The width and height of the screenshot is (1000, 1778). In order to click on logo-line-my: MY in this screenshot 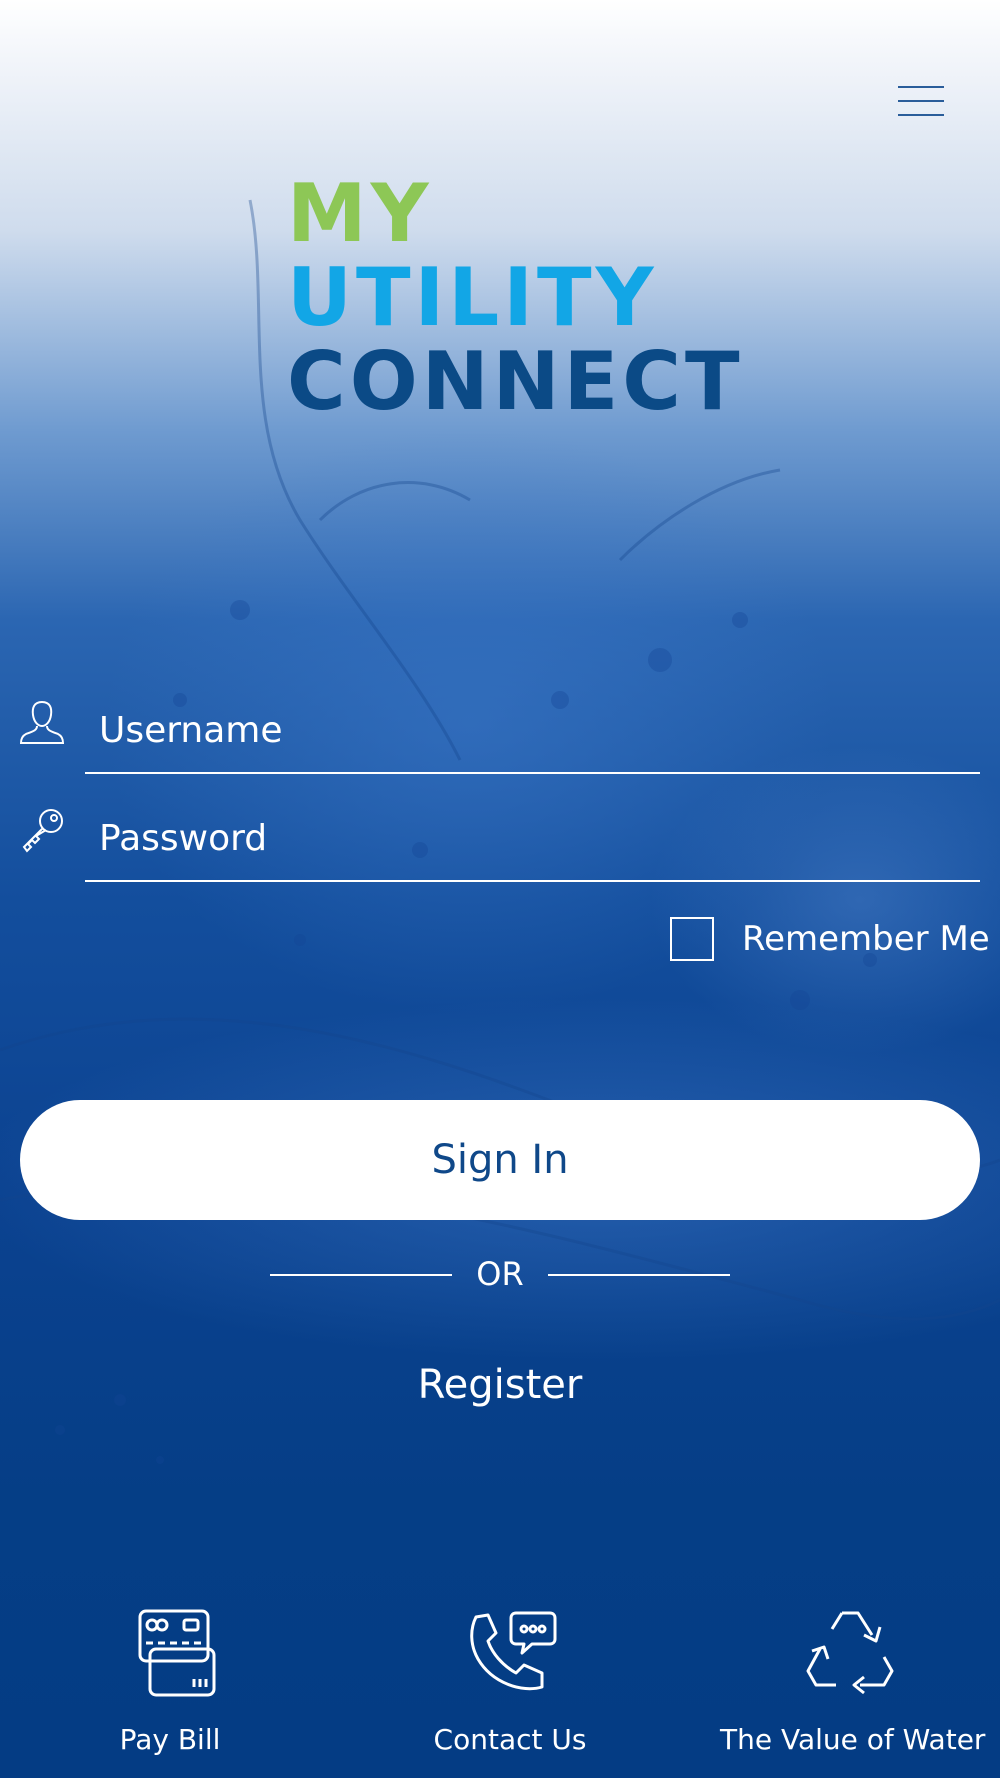, I will do `click(360, 213)`.